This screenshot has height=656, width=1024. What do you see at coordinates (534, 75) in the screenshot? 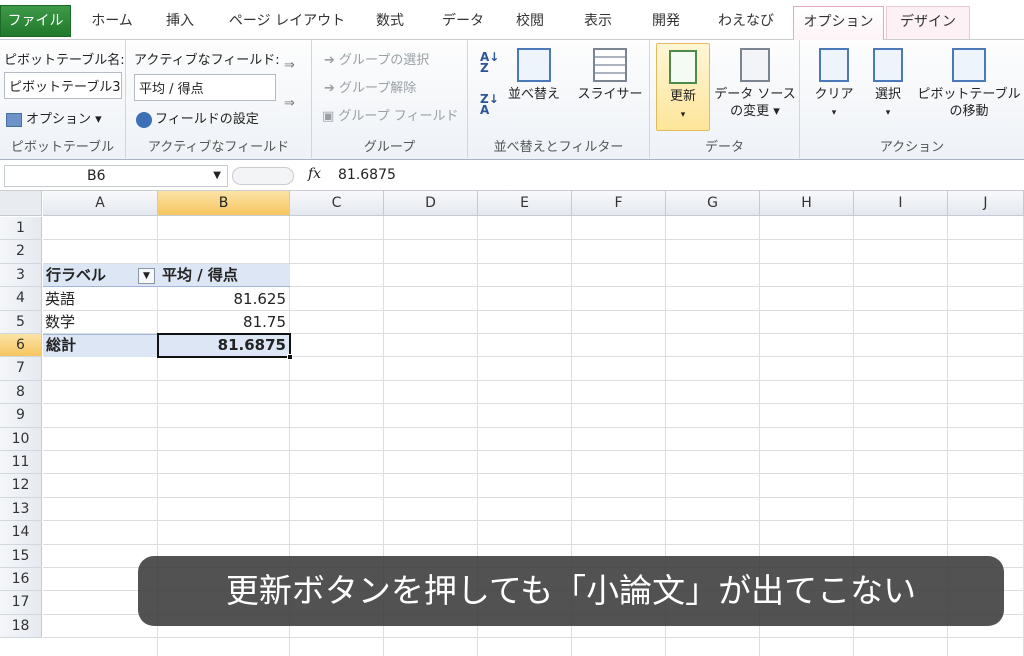
I see `sort-button: 並べ替え` at bounding box center [534, 75].